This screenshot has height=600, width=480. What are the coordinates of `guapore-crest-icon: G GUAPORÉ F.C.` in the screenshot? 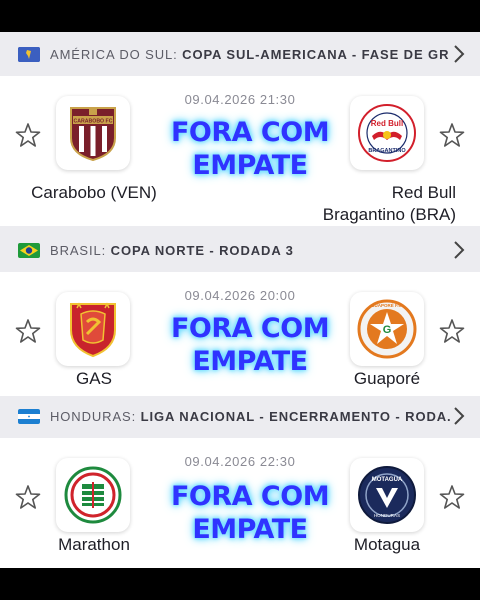 It's located at (387, 329).